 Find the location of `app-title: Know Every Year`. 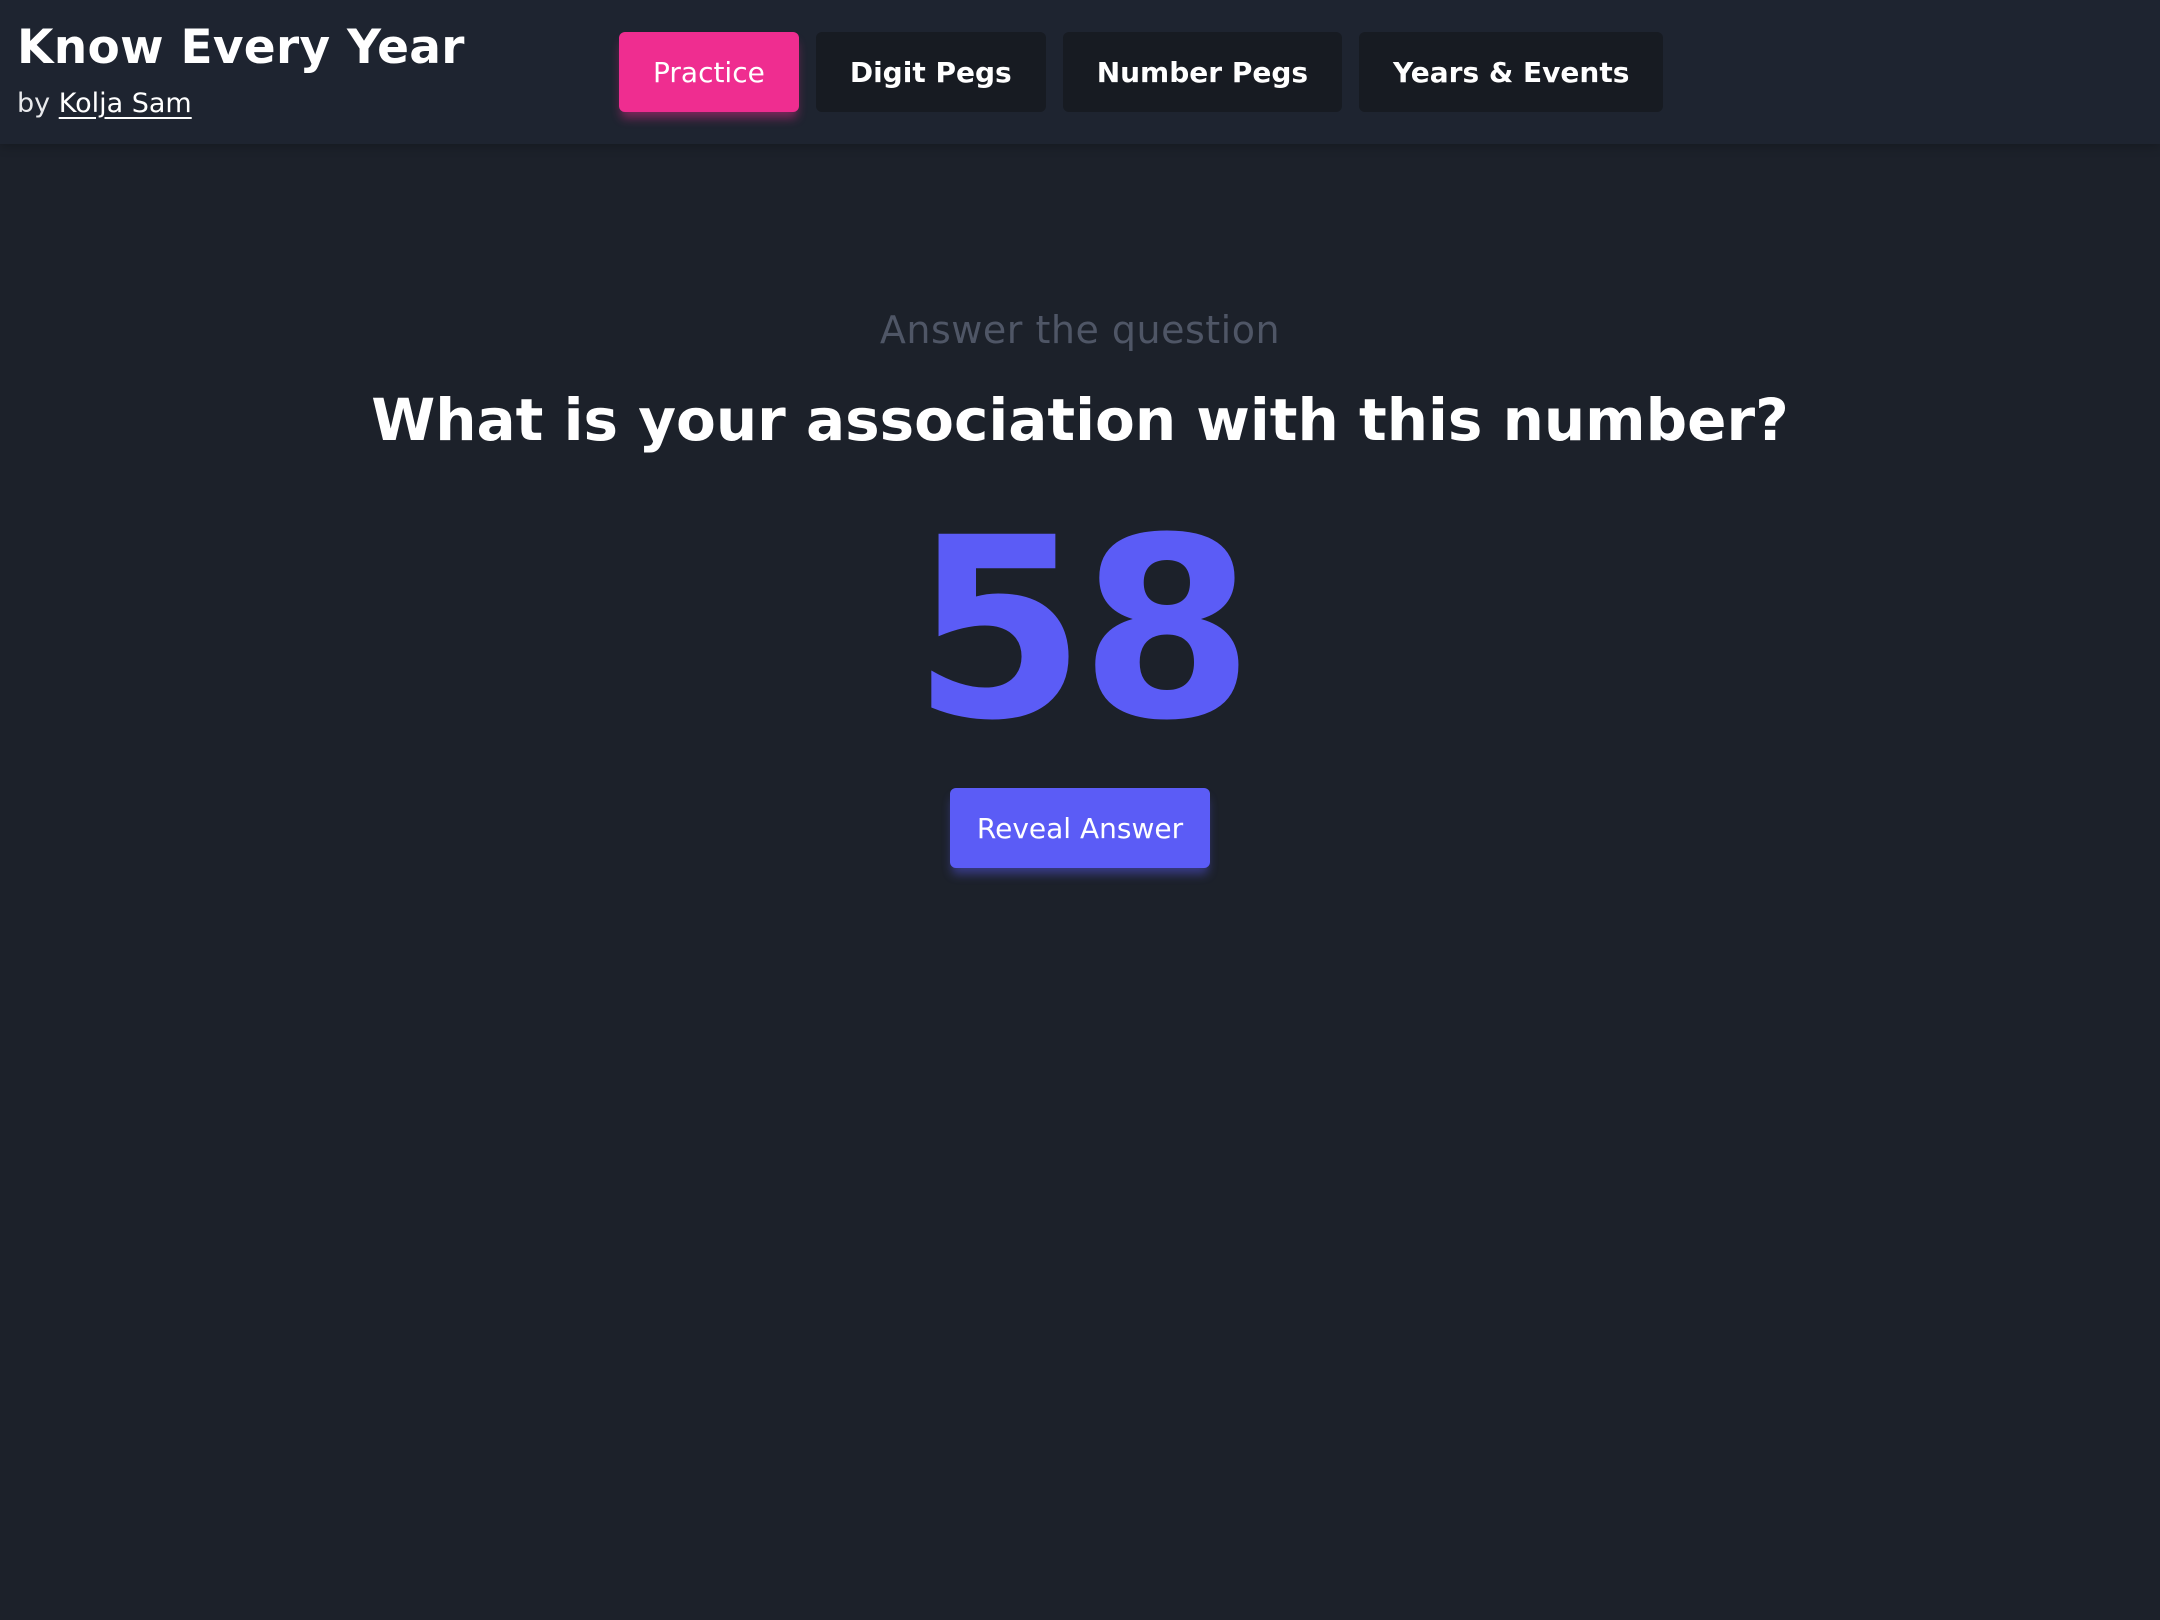

app-title: Know Every Year is located at coordinates (241, 47).